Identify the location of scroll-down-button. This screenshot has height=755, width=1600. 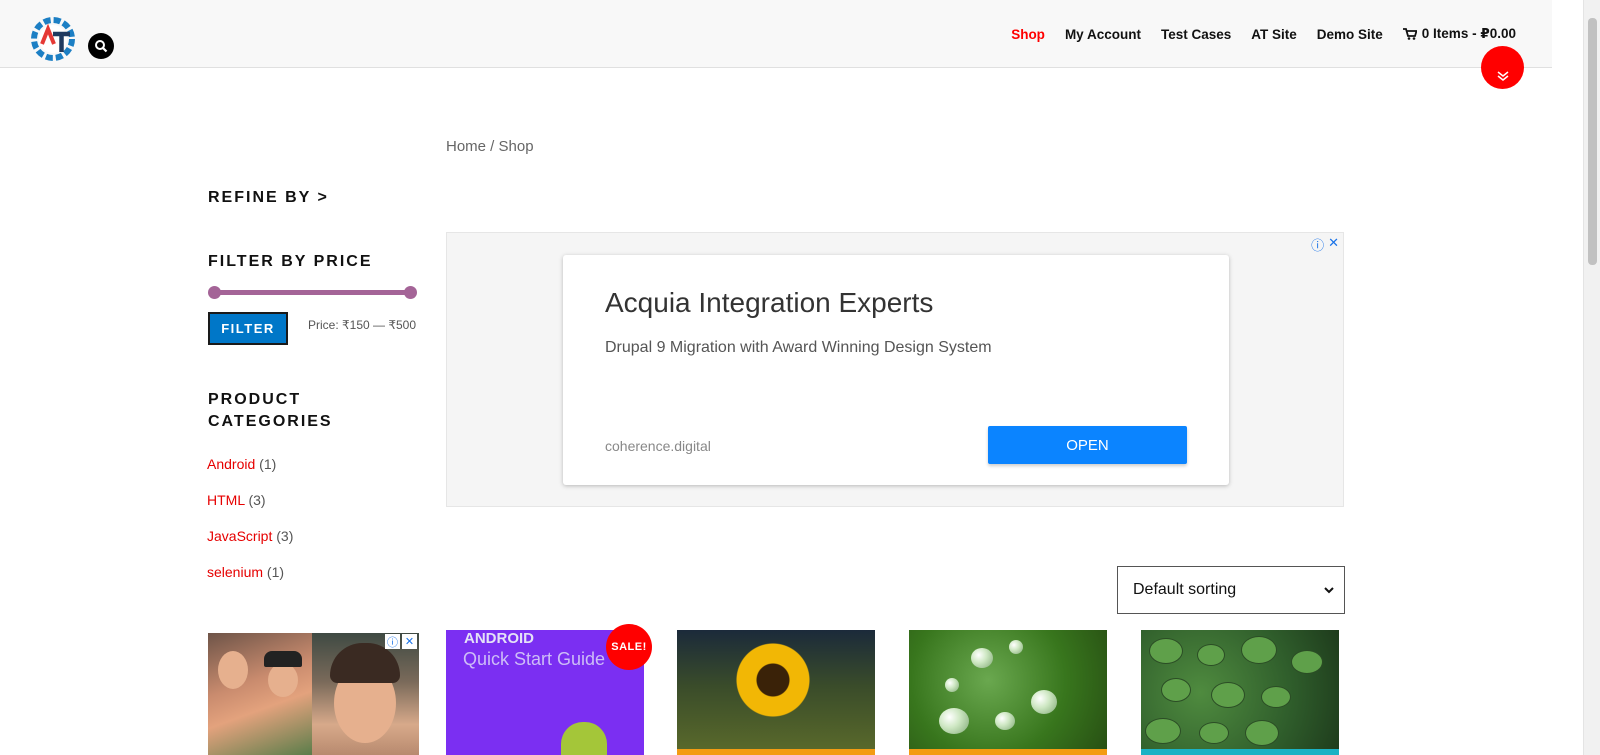
(1502, 67).